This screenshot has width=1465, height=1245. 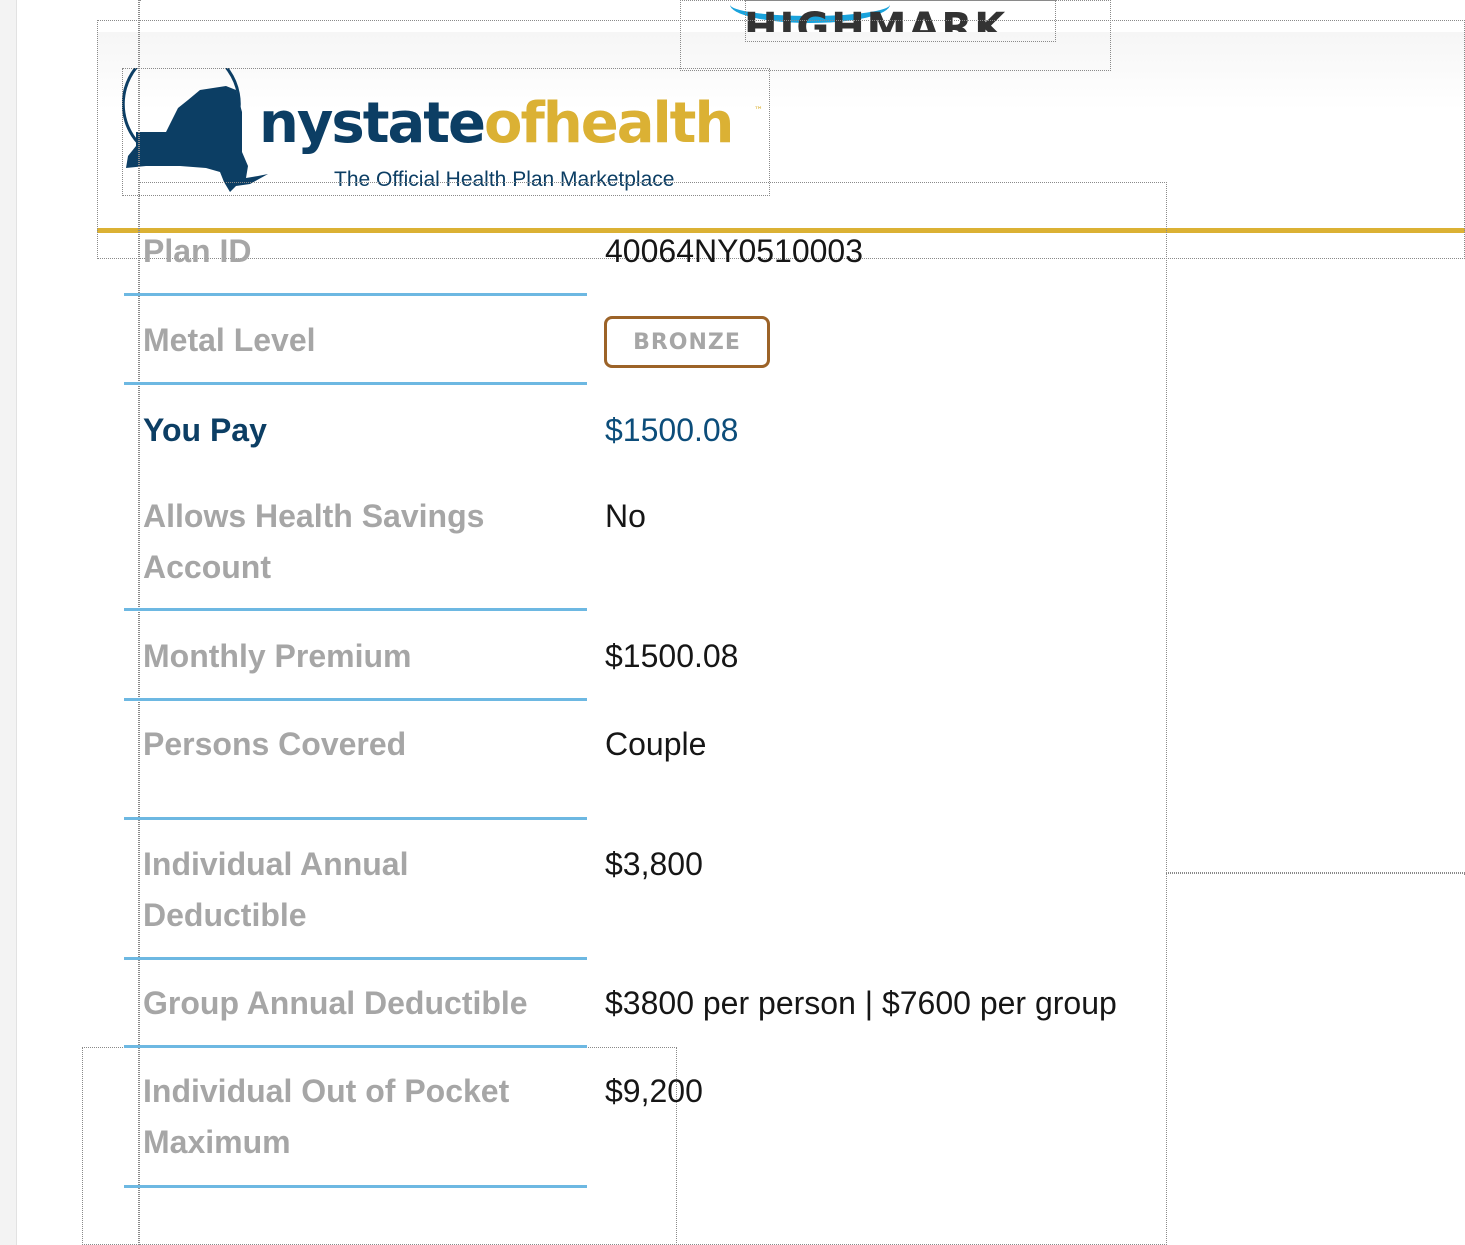 What do you see at coordinates (876, 19) in the screenshot?
I see `carrier-name: HIGHMARK` at bounding box center [876, 19].